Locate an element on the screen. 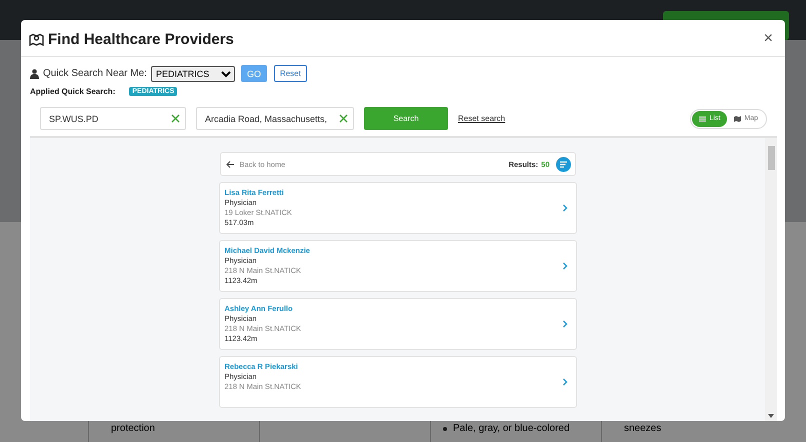 The width and height of the screenshot is (806, 442). background-text: protection is located at coordinates (133, 428).